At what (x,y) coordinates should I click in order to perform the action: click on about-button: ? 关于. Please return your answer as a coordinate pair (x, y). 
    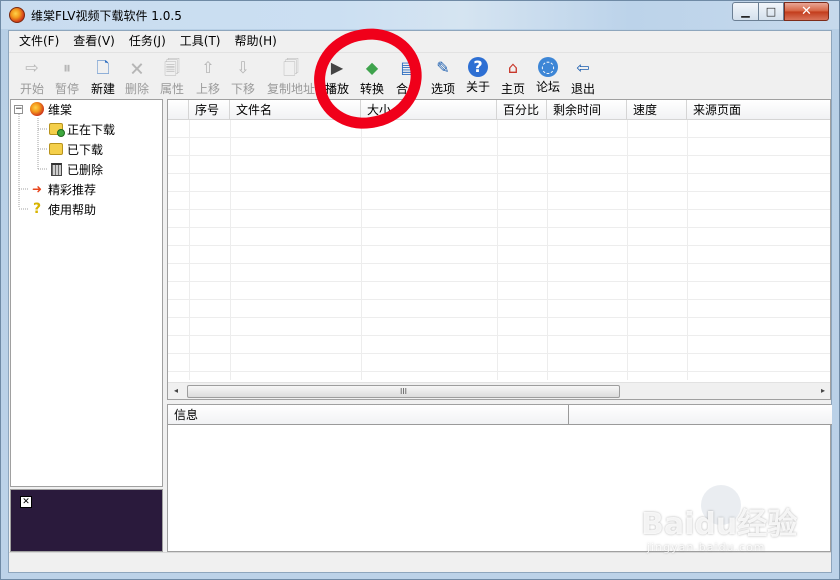
    Looking at the image, I should click on (478, 77).